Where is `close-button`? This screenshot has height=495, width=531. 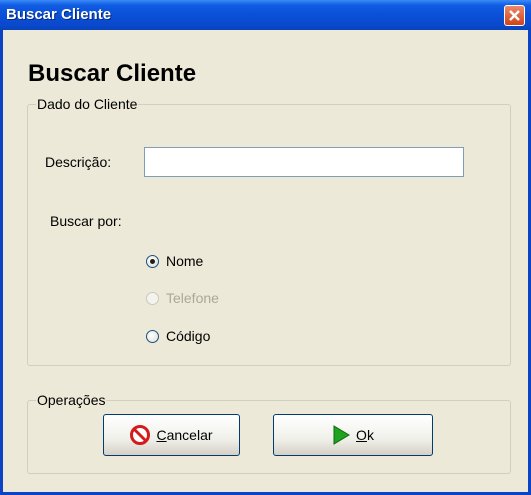 close-button is located at coordinates (514, 15).